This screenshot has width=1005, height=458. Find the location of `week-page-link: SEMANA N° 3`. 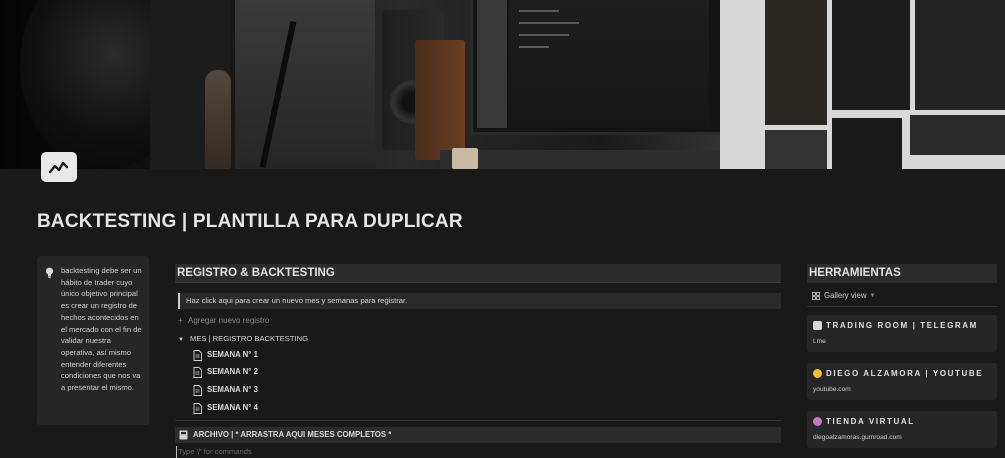

week-page-link: SEMANA N° 3 is located at coordinates (225, 390).